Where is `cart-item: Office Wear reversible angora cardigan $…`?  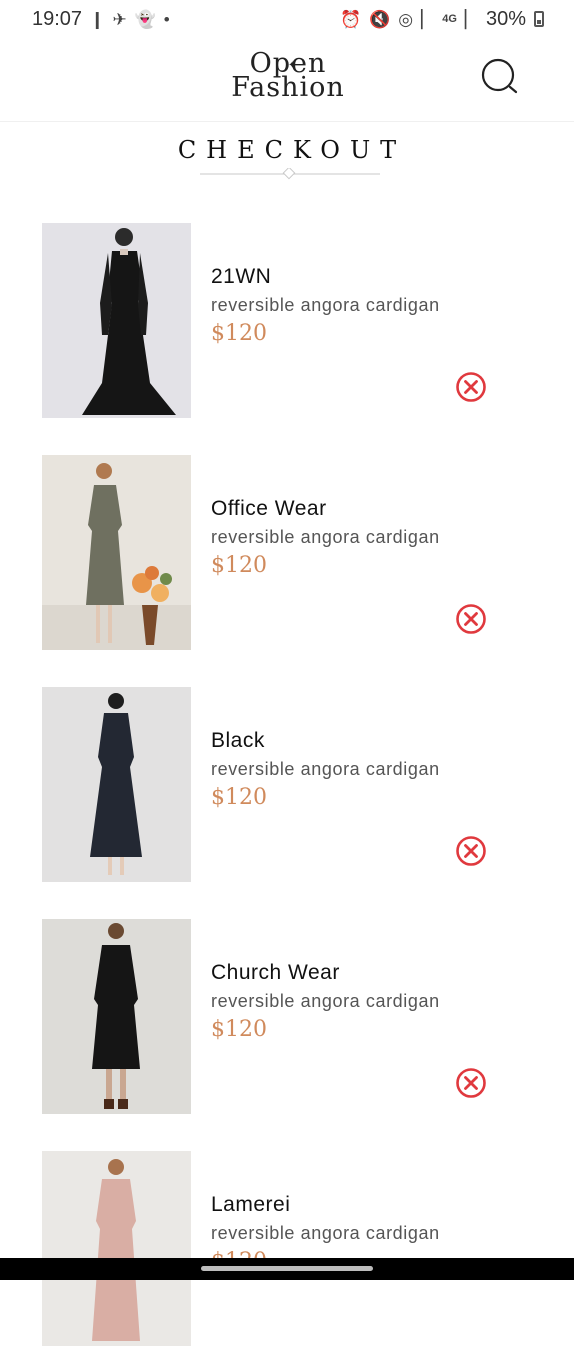 cart-item: Office Wear reversible angora cardigan $… is located at coordinates (287, 553).